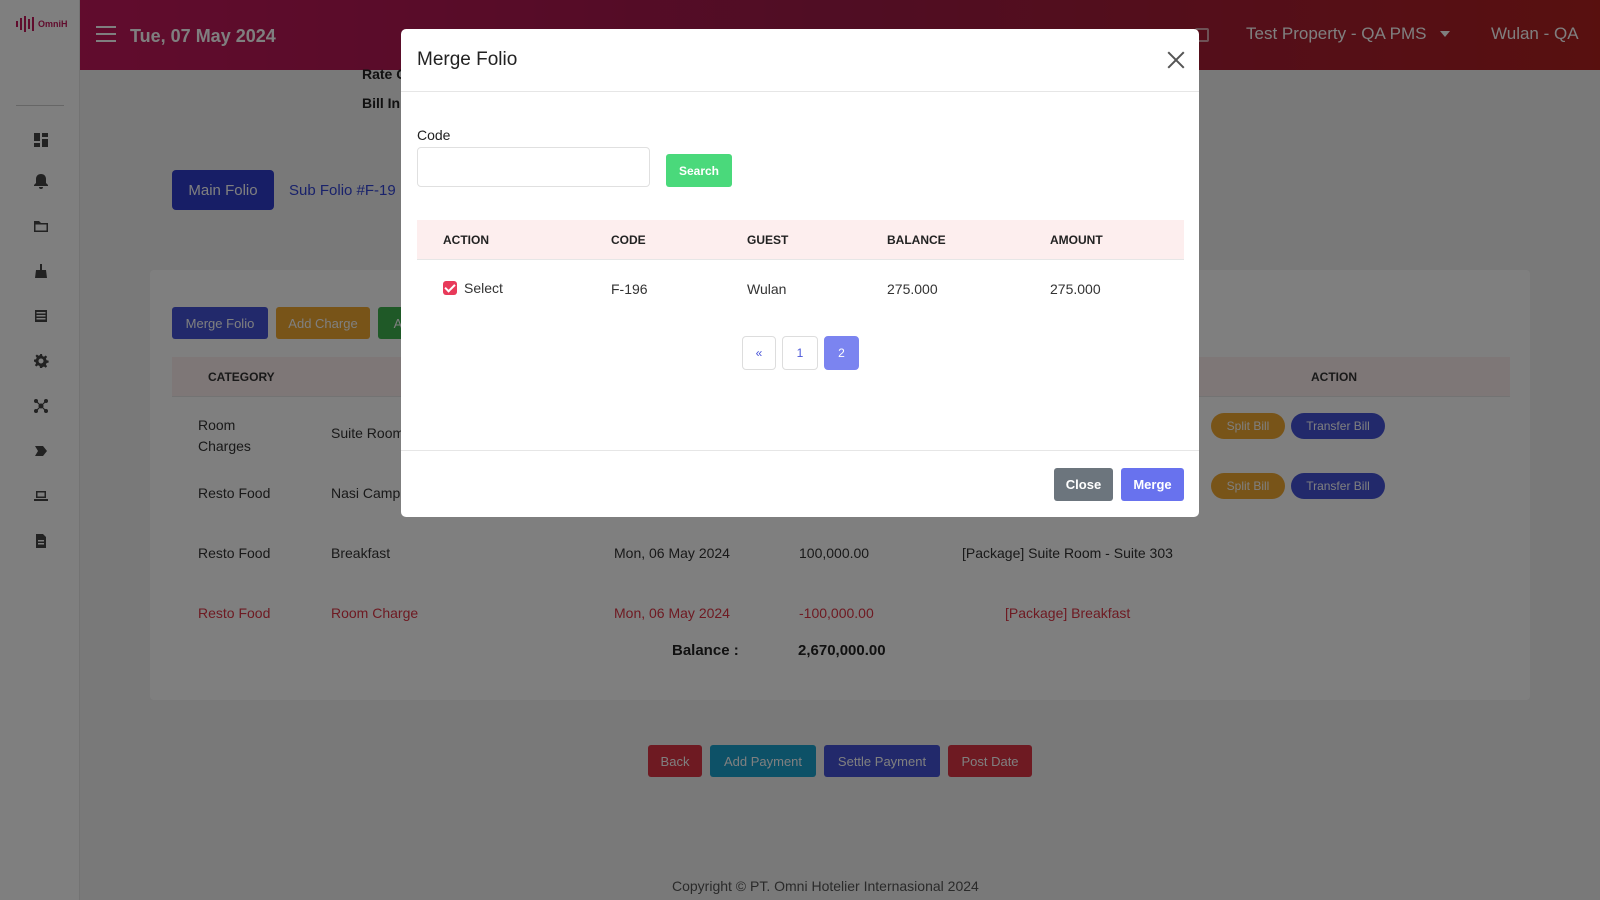 The height and width of the screenshot is (900, 1600). Describe the element at coordinates (533, 167) in the screenshot. I see `code-input` at that location.